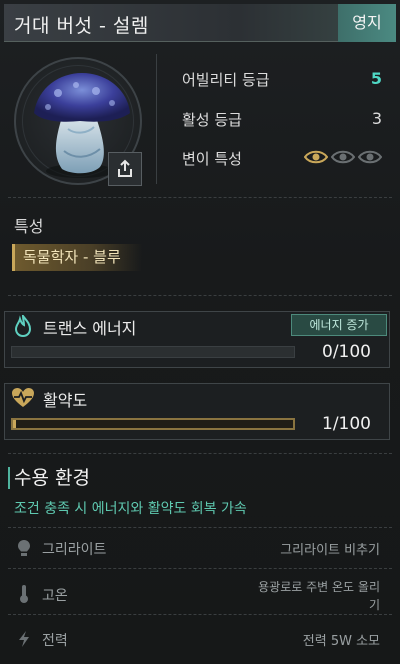  I want to click on share-icon, so click(125, 168).